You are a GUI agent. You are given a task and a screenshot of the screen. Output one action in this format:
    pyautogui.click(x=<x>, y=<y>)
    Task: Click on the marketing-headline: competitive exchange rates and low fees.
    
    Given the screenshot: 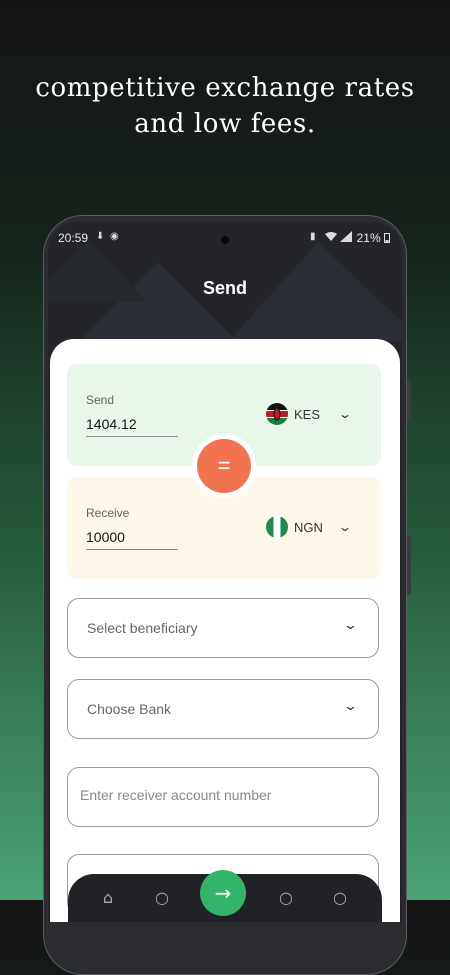 What is the action you would take?
    pyautogui.click(x=225, y=106)
    